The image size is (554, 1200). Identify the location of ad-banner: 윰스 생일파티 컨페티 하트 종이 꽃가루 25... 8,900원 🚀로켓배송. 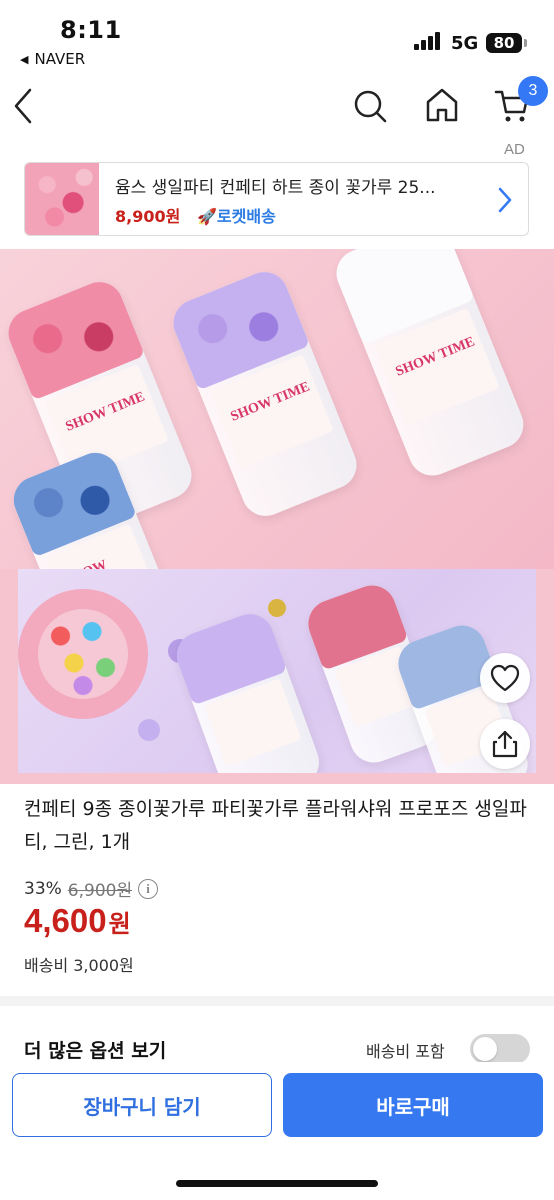
(276, 199).